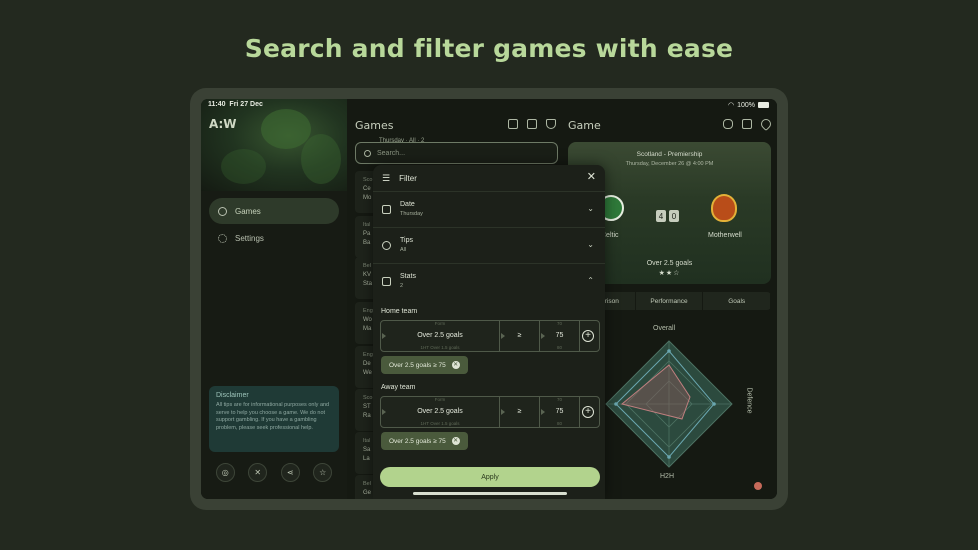 The width and height of the screenshot is (978, 550). I want to click on gear-icon, so click(222, 238).